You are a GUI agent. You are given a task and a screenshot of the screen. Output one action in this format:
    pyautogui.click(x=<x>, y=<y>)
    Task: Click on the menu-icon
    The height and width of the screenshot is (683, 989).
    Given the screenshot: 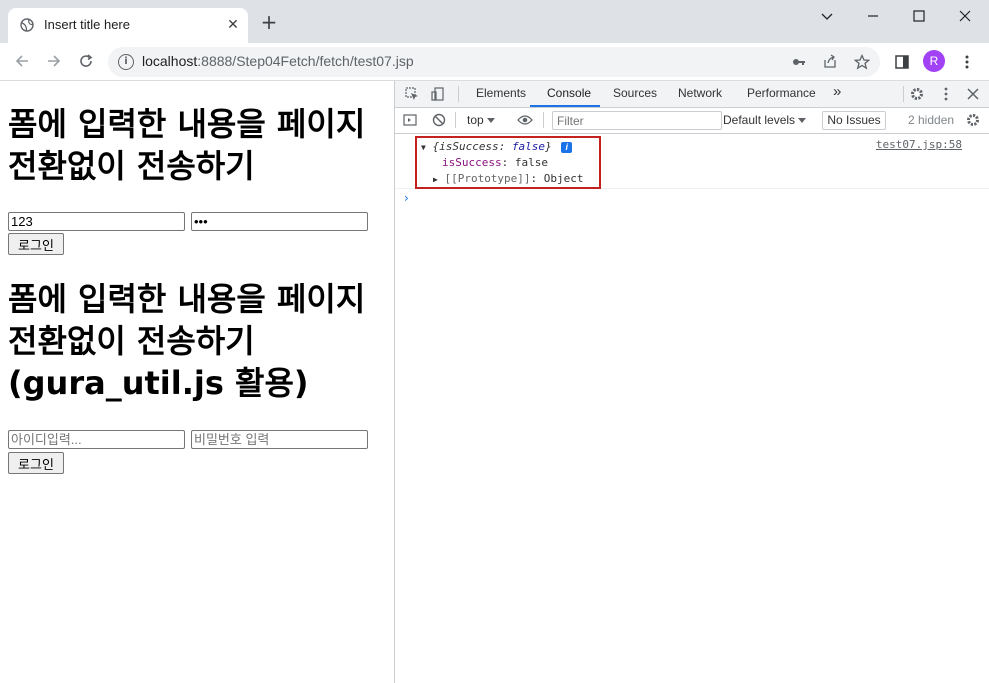 What is the action you would take?
    pyautogui.click(x=967, y=62)
    